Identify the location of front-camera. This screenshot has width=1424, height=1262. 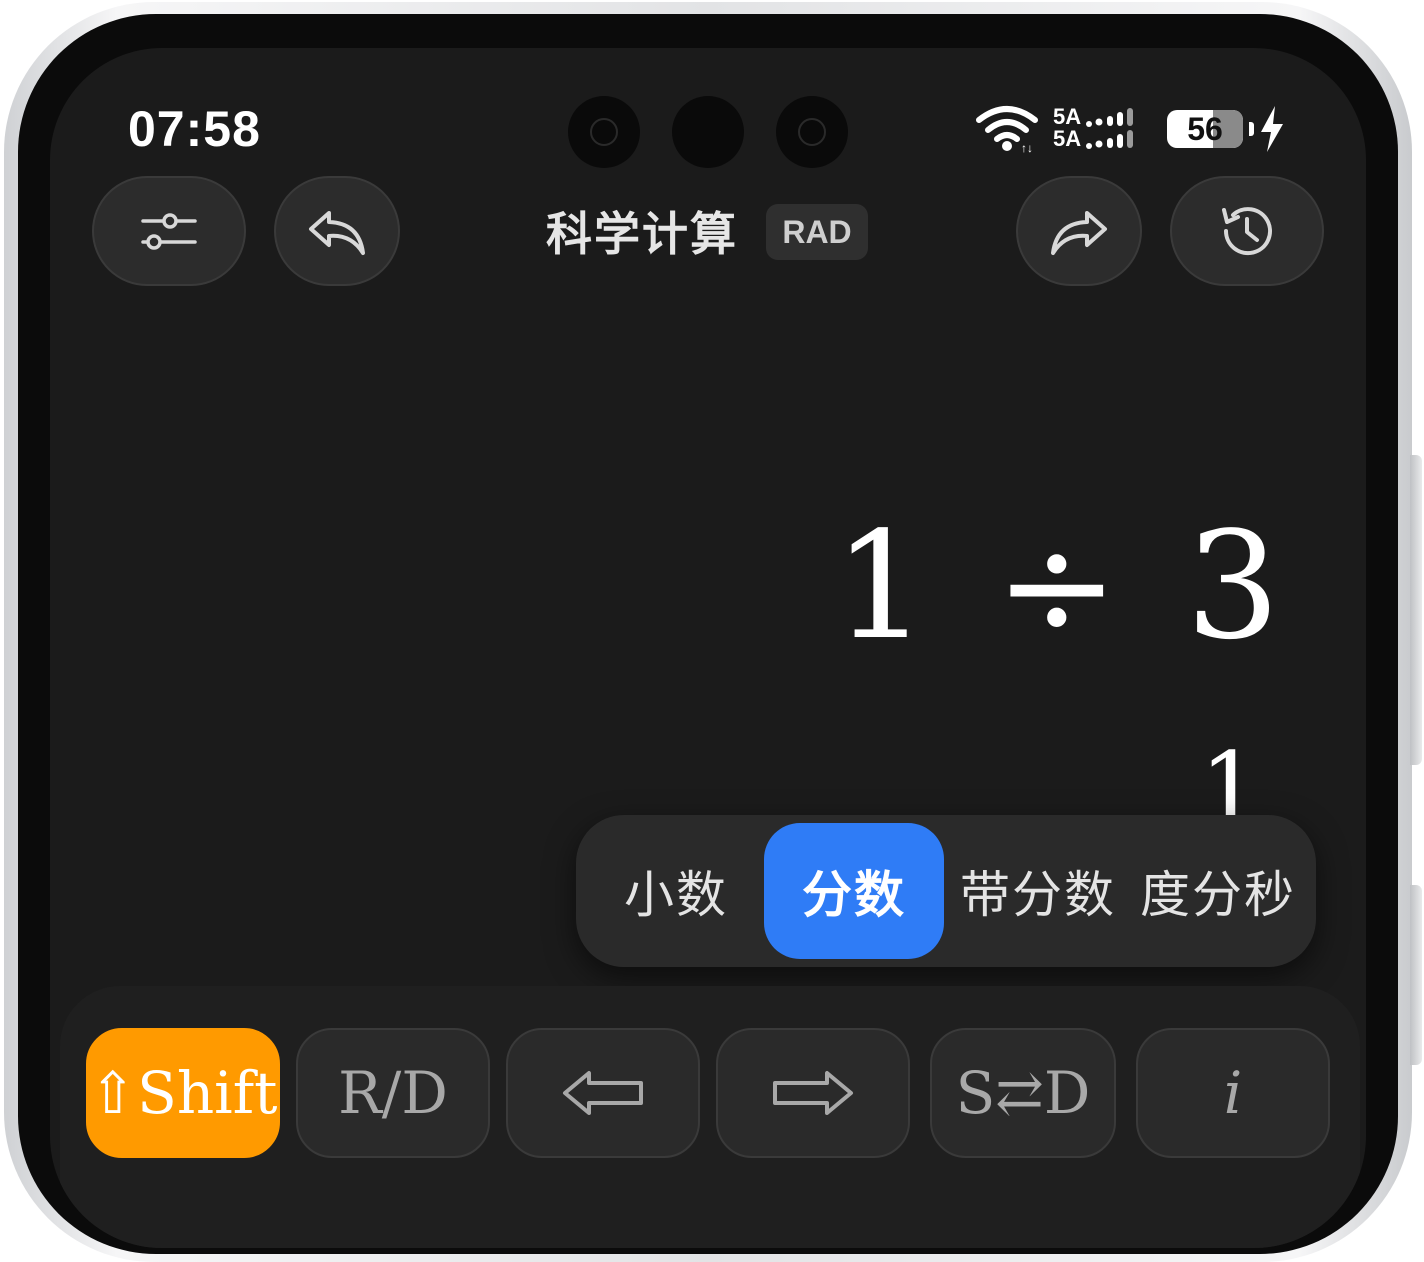
(708, 132).